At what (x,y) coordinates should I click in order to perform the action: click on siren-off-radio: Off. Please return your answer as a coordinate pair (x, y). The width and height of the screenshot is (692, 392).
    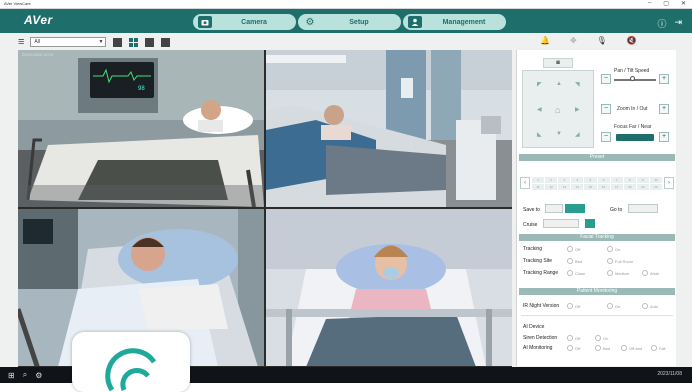
    Looking at the image, I should click on (573, 338).